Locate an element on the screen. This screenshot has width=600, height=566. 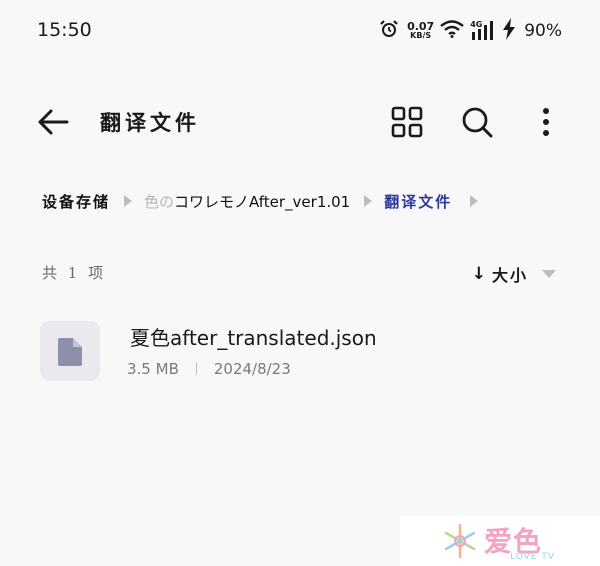
cellular-signal-icon: 4G is located at coordinates (483, 31).